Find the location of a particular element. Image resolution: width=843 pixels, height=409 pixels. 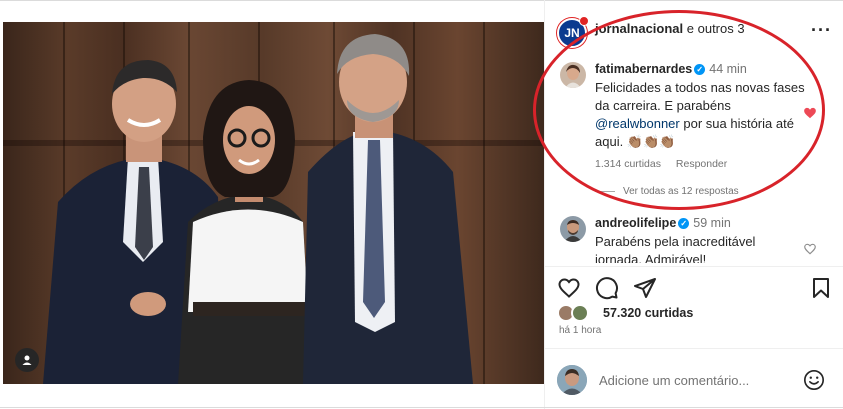

person-tag-icon is located at coordinates (27, 360).